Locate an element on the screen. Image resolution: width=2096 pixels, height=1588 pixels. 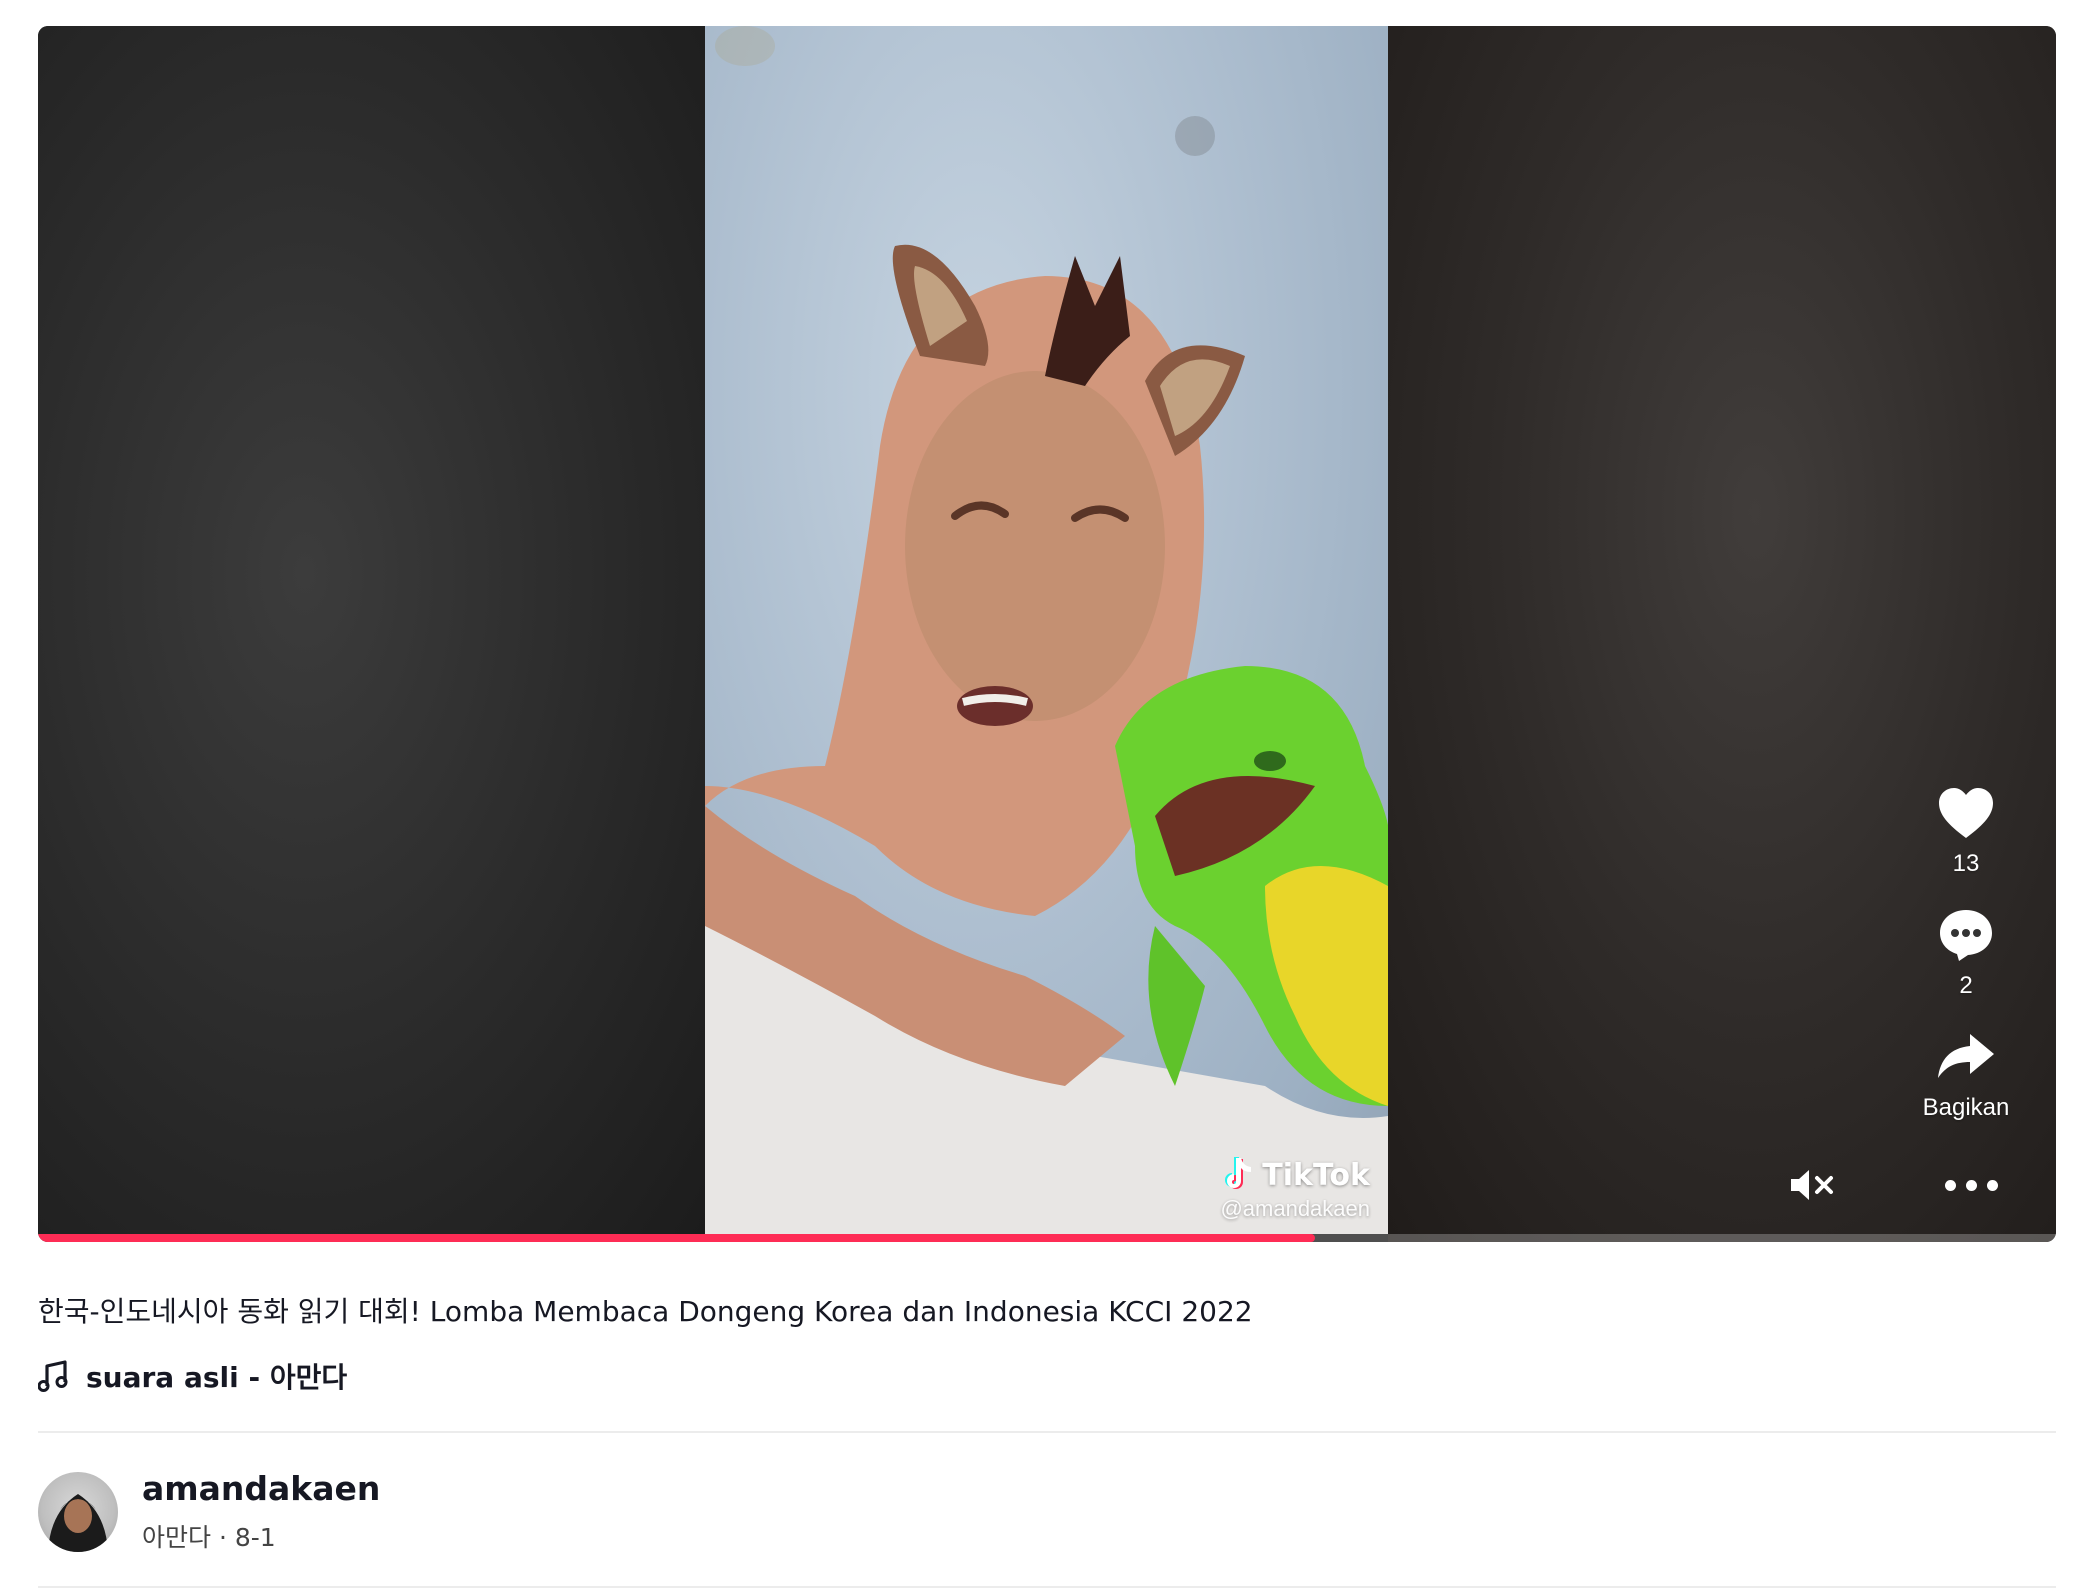
sound-link: suara asli - 아만다 is located at coordinates (192, 1376).